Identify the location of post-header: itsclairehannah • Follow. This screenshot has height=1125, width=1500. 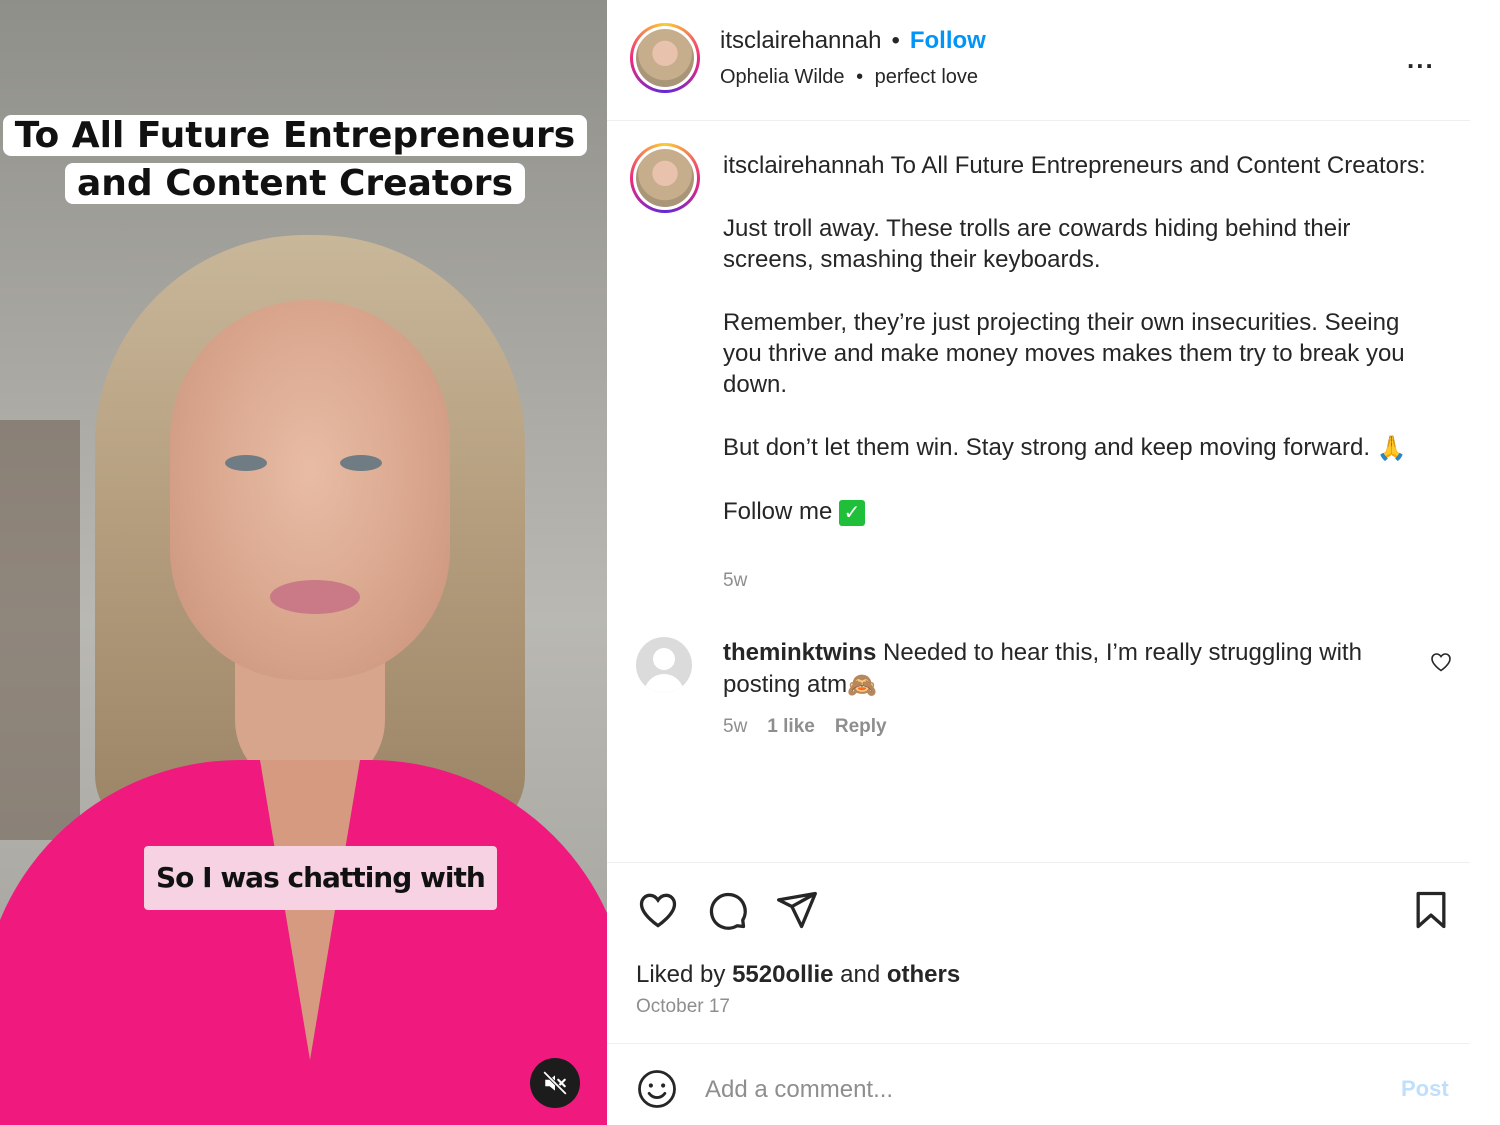
(853, 41).